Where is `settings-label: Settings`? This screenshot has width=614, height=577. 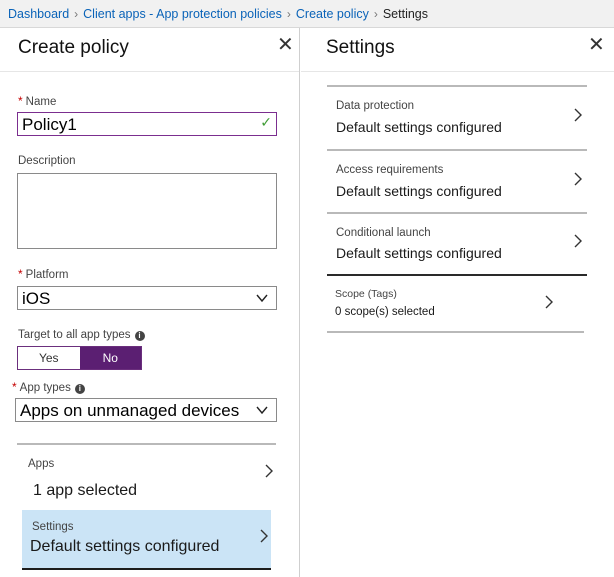 settings-label: Settings is located at coordinates (53, 527).